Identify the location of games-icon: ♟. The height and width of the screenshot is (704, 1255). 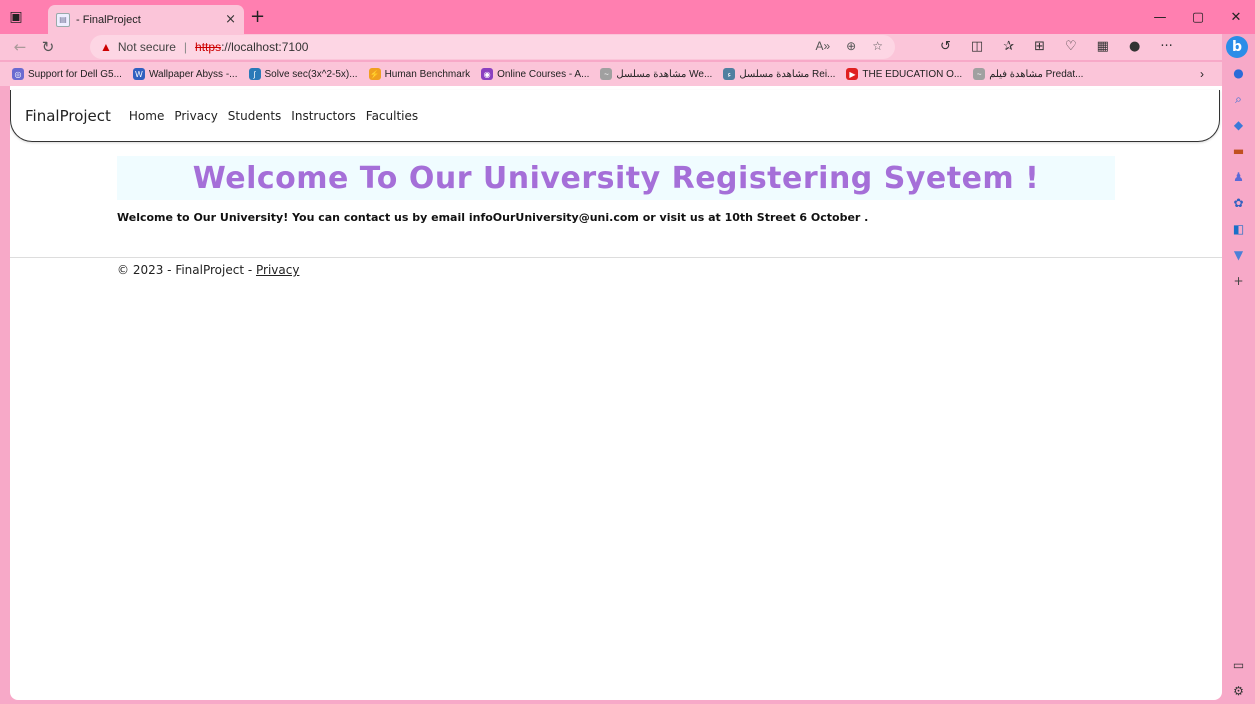
(1238, 177).